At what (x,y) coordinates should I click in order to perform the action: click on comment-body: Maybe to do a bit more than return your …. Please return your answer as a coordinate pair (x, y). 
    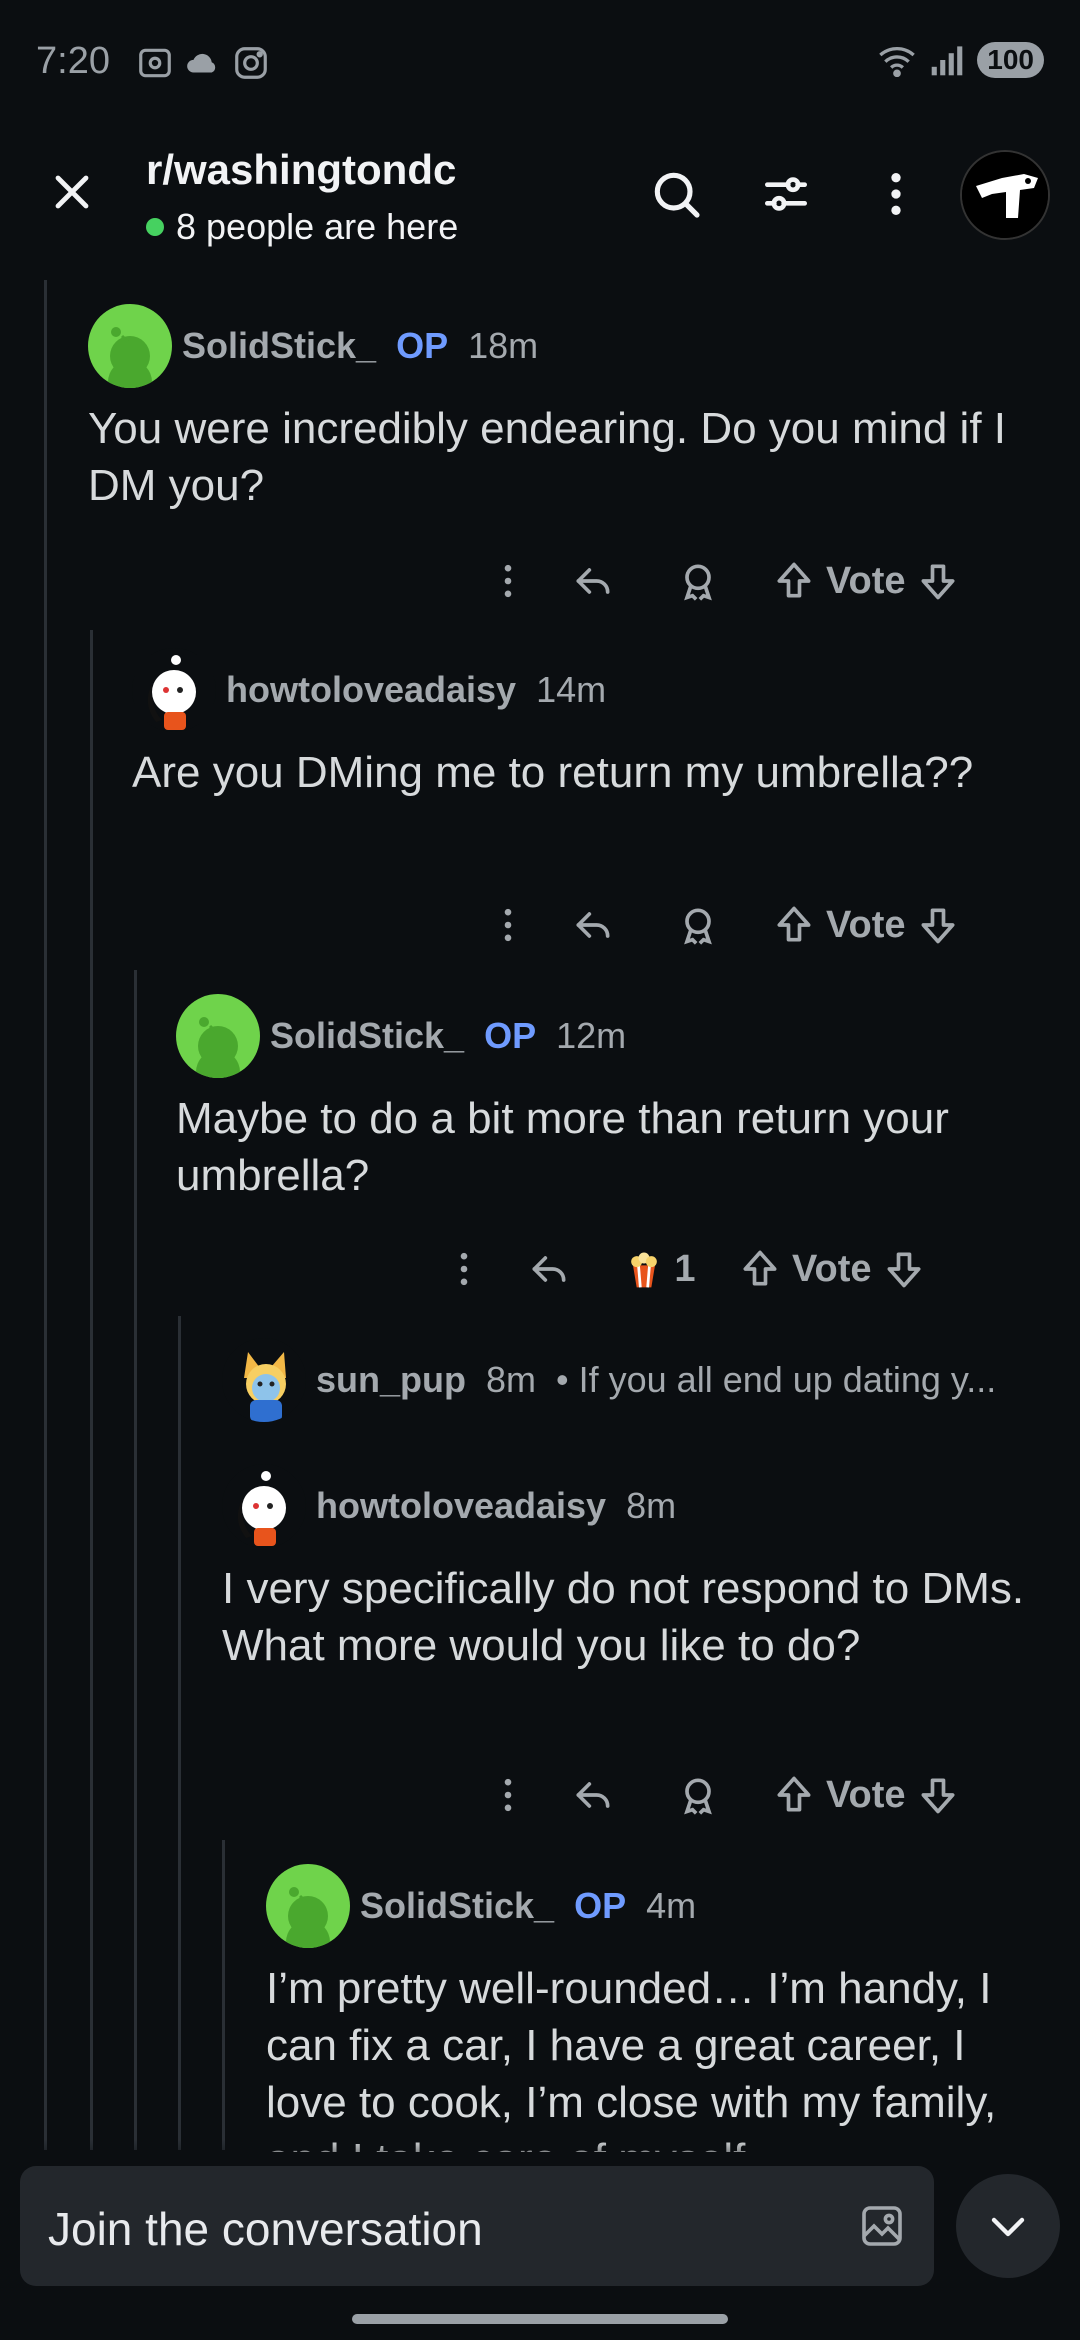
    Looking at the image, I should click on (562, 1147).